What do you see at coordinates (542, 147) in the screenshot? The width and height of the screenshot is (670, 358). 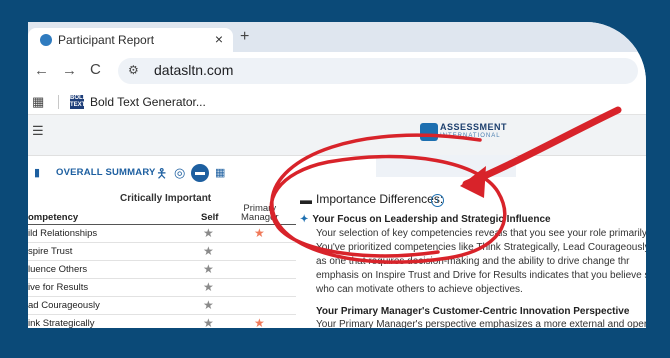 I see `arrow-shaft` at bounding box center [542, 147].